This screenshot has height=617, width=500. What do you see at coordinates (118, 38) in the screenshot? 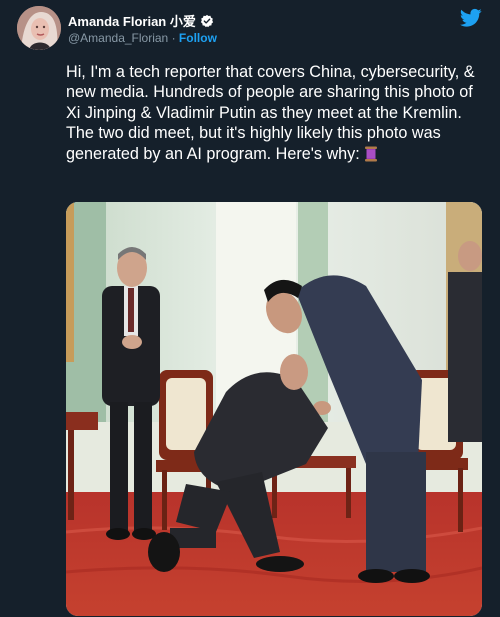
I see `author-handle: @Amanda_Florian` at bounding box center [118, 38].